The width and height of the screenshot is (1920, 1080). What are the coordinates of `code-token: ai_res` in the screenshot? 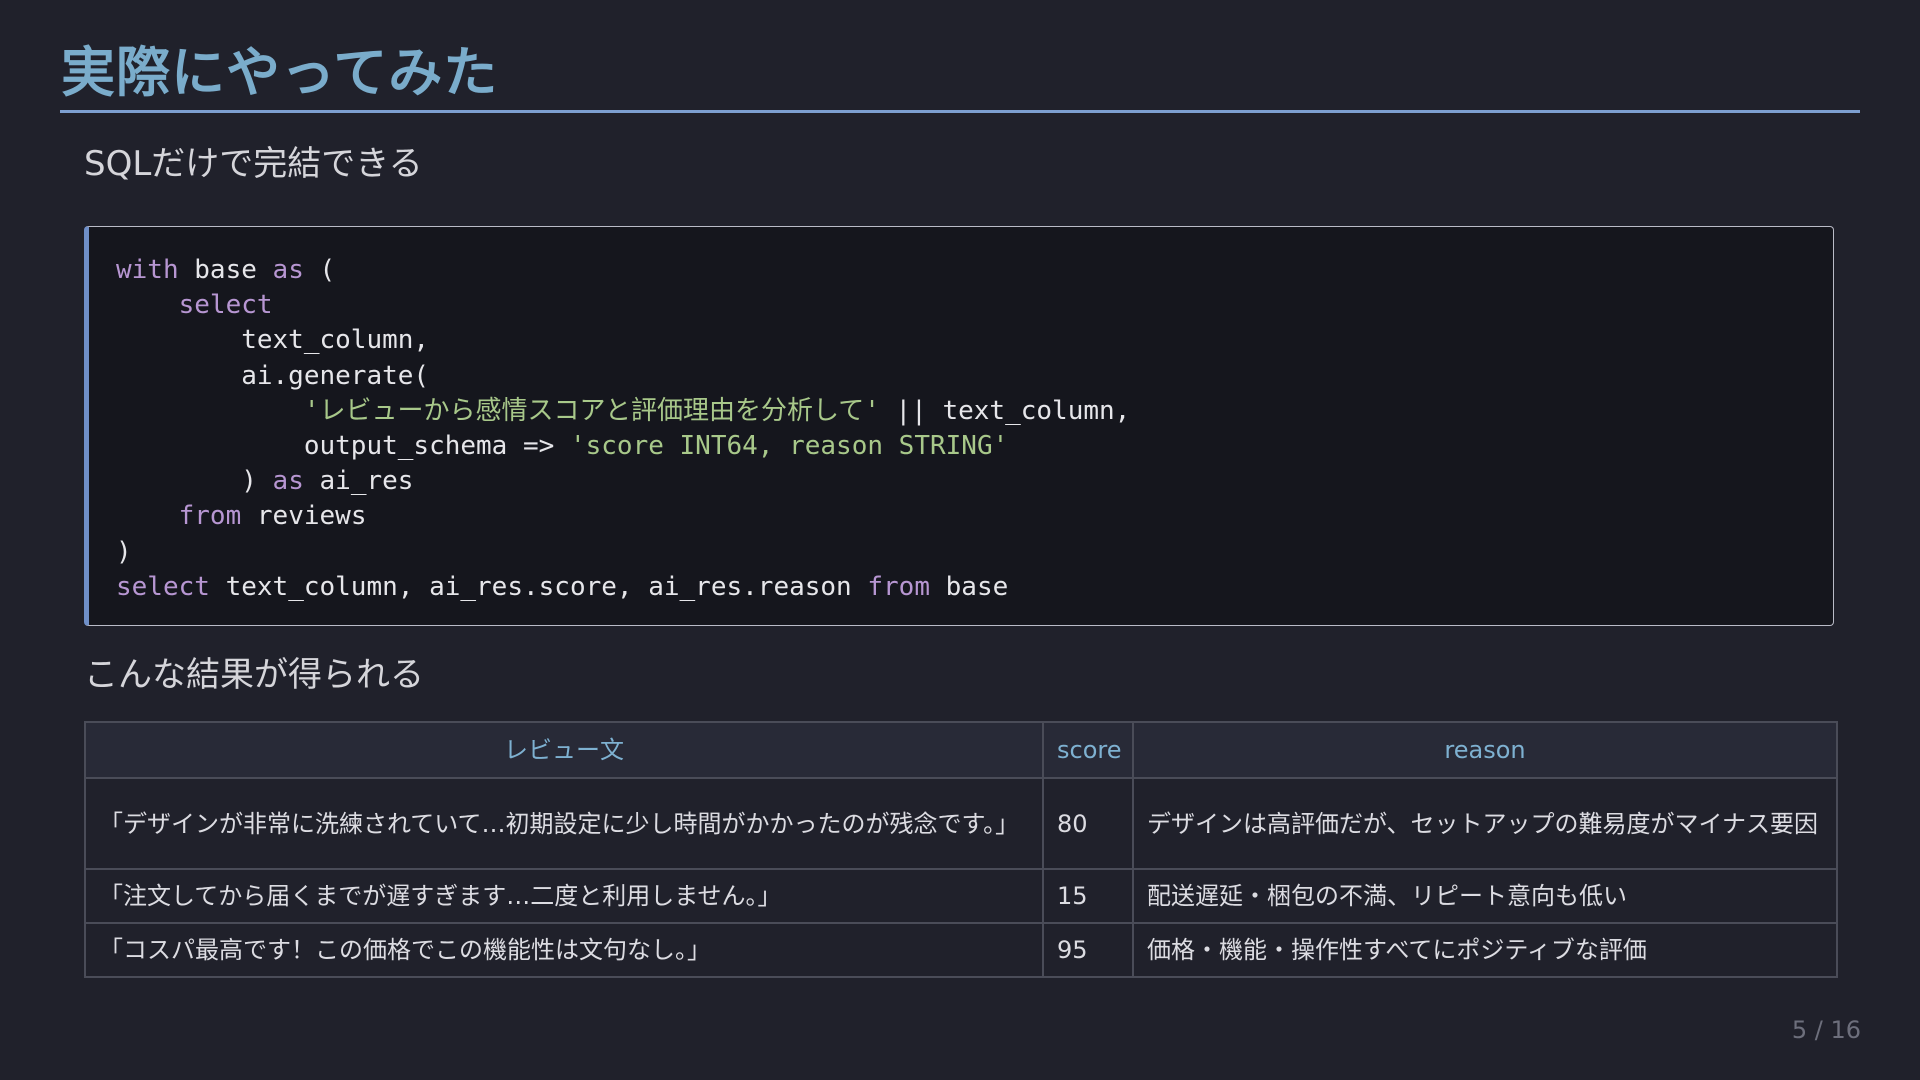 It's located at (358, 481).